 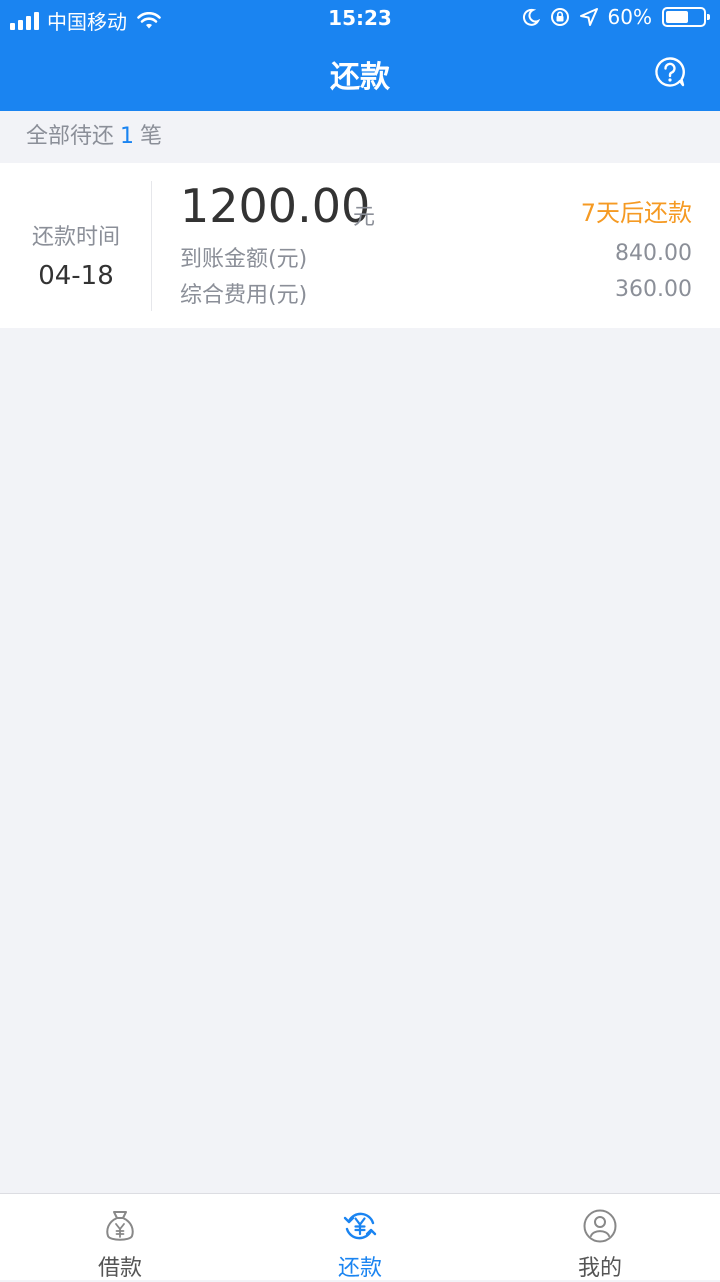 I want to click on summary-prefix: 全部待还, so click(x=70, y=136).